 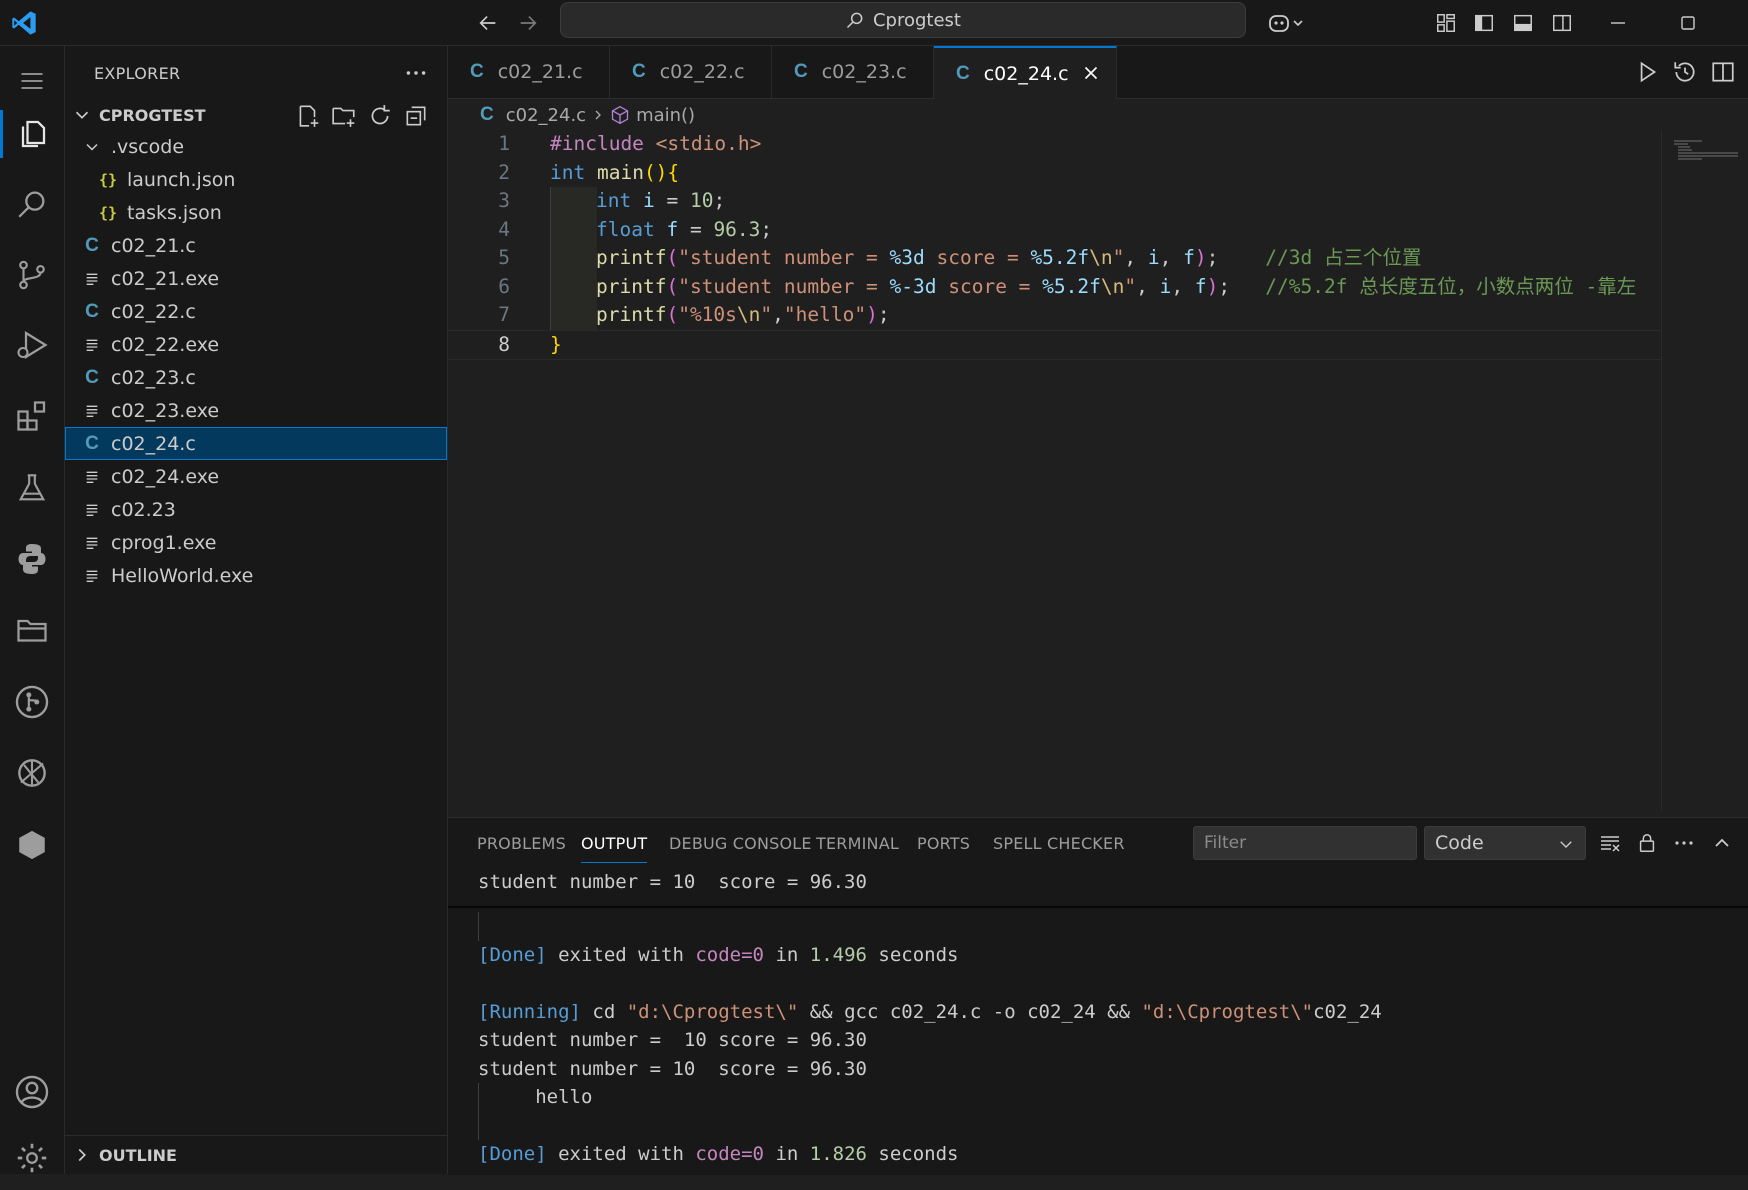 What do you see at coordinates (1523, 22) in the screenshot?
I see `toggle-panel-icon` at bounding box center [1523, 22].